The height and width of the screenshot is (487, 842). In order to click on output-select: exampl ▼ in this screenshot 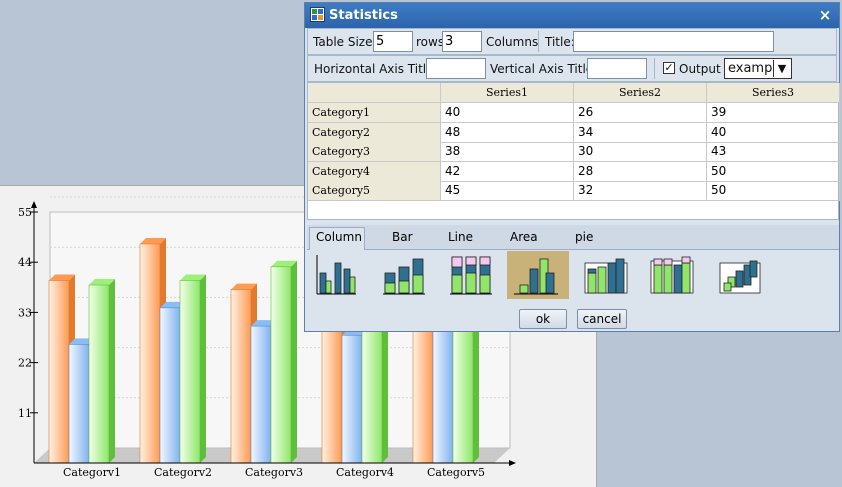, I will do `click(758, 68)`.